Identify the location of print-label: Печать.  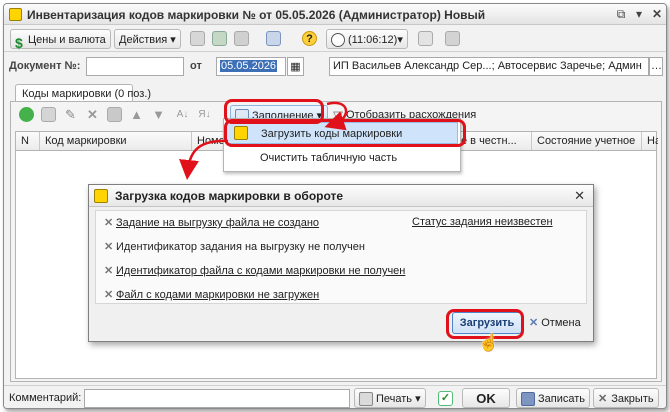
(394, 399).